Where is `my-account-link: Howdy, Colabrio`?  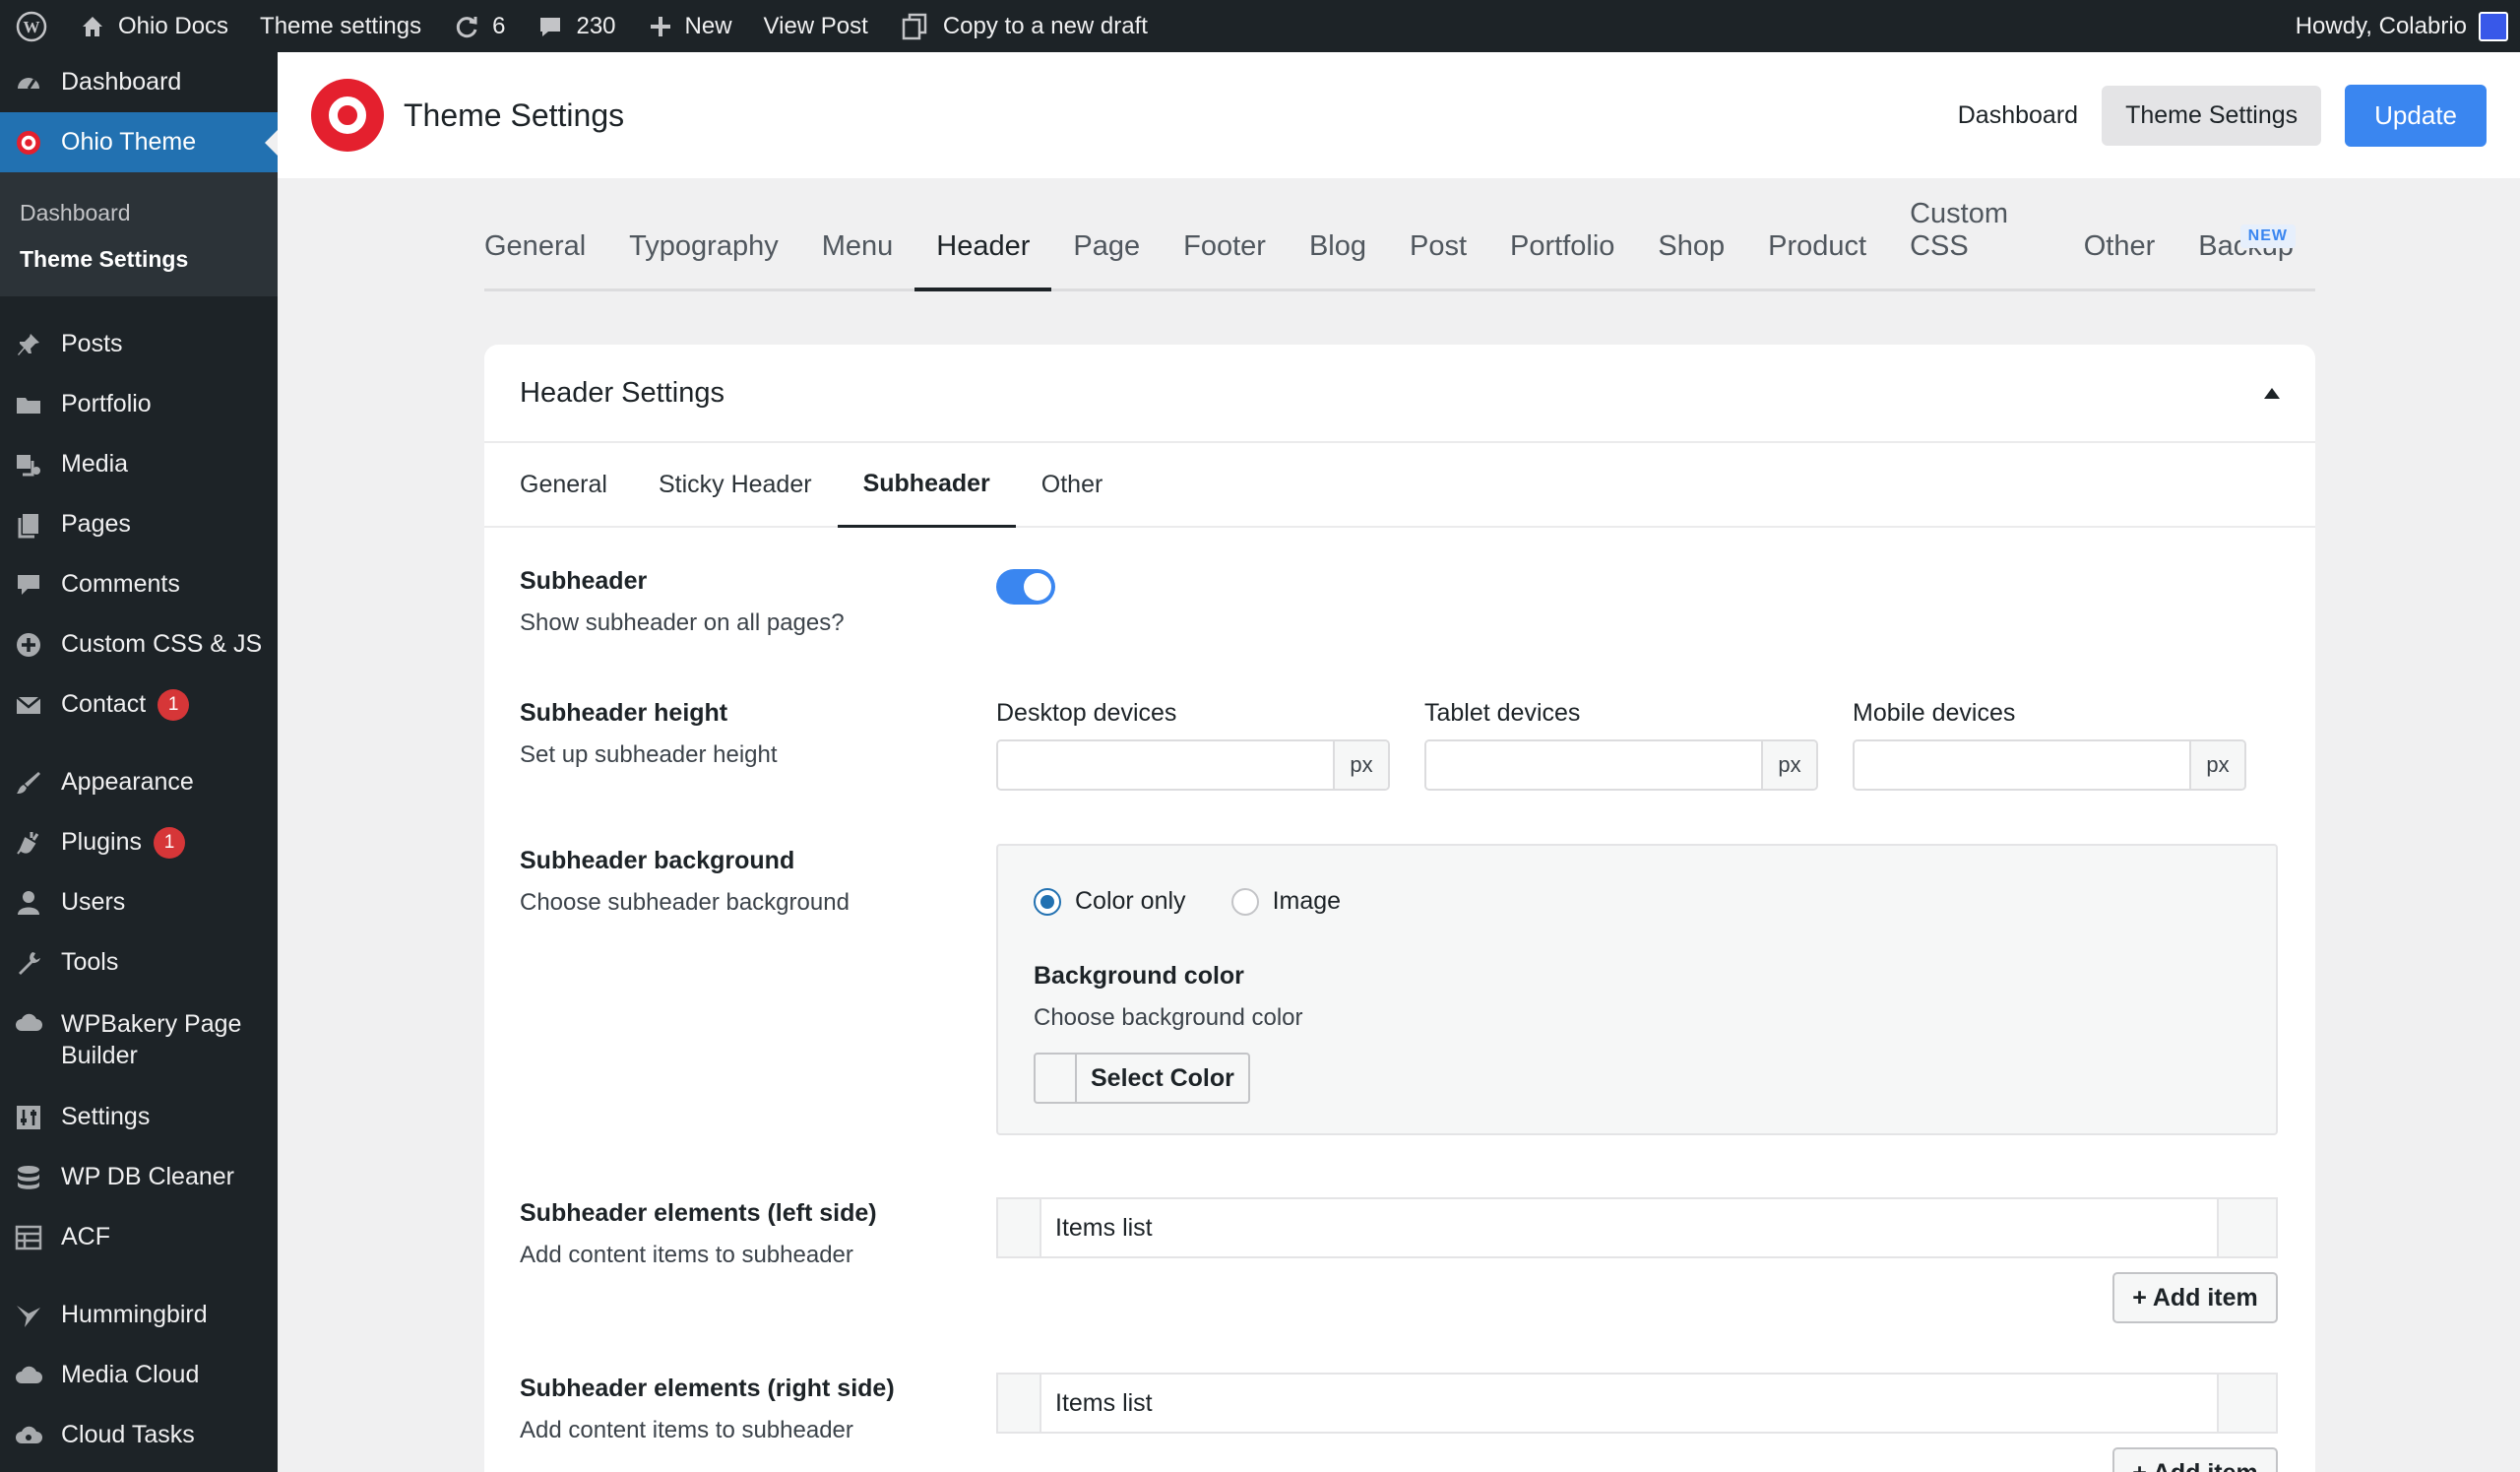
my-account-link: Howdy, Colabrio is located at coordinates (2400, 26).